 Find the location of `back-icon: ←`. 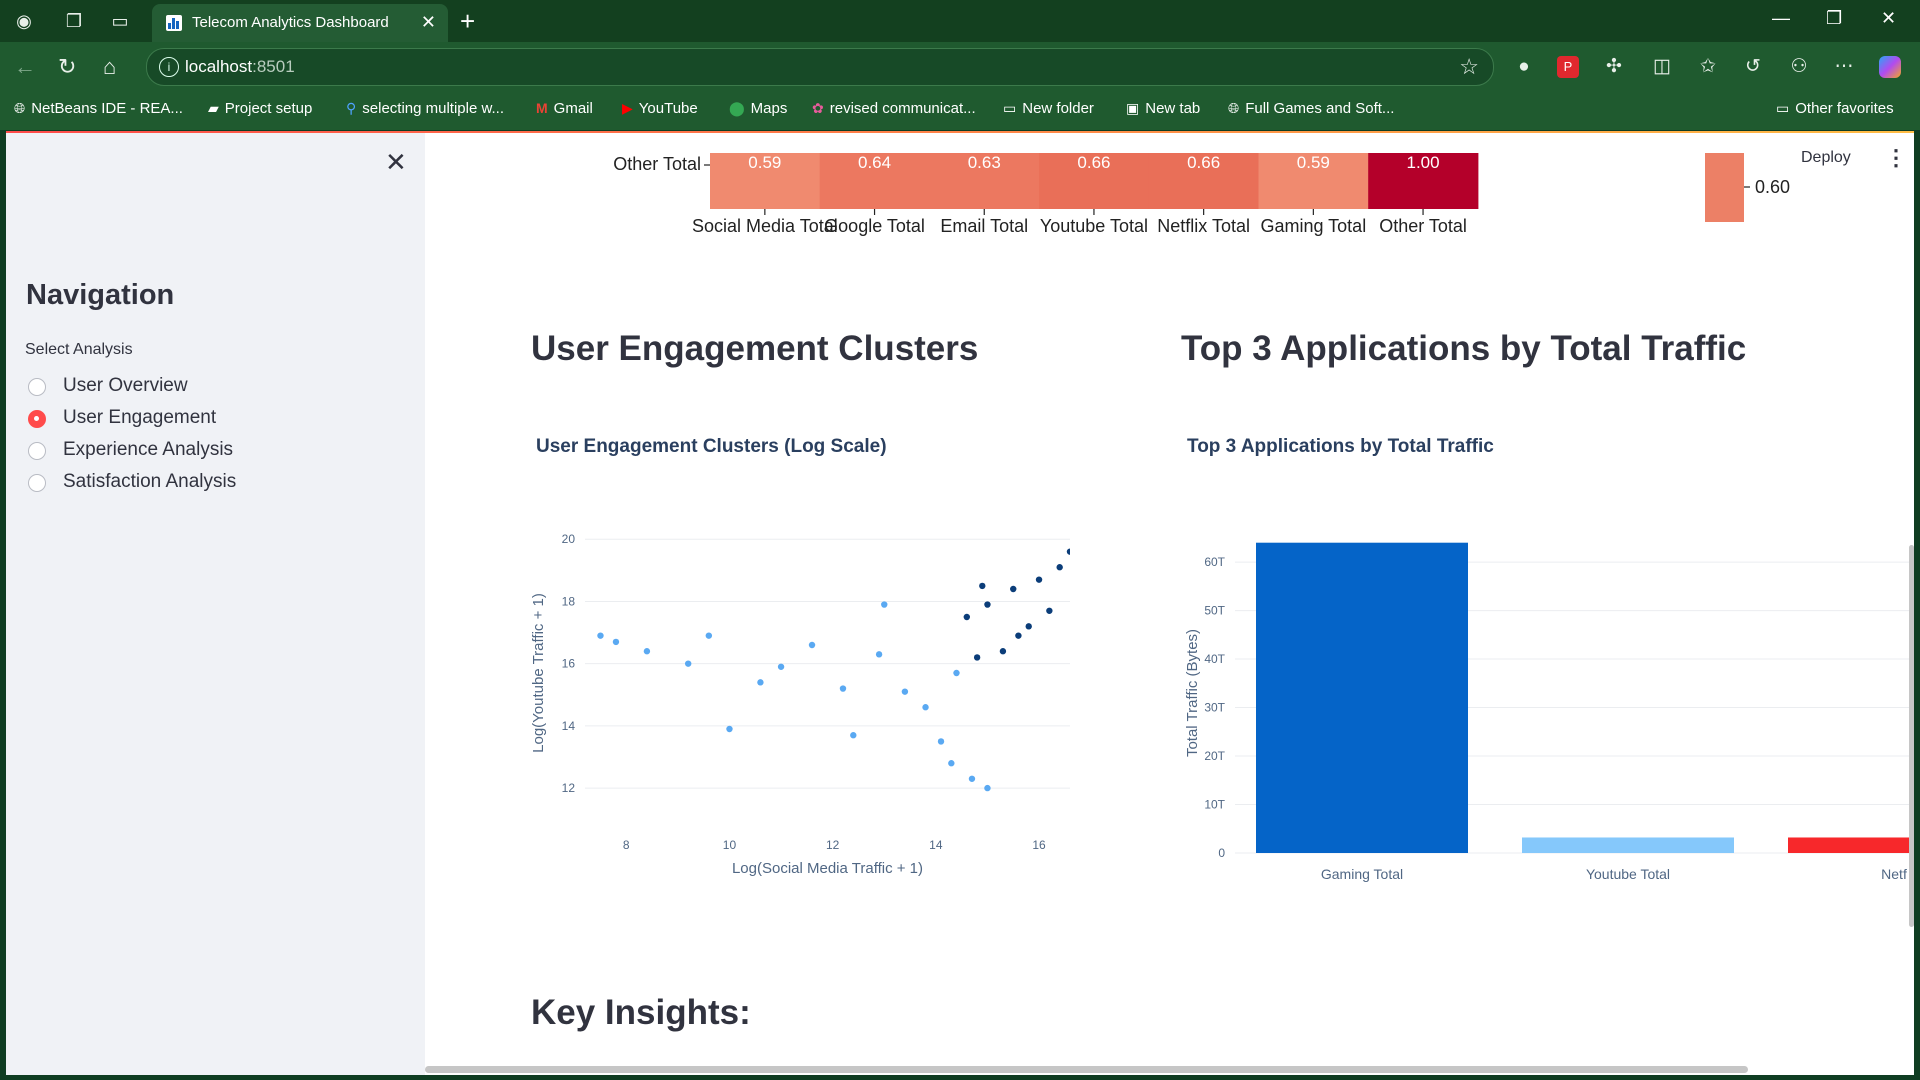

back-icon: ← is located at coordinates (25, 67).